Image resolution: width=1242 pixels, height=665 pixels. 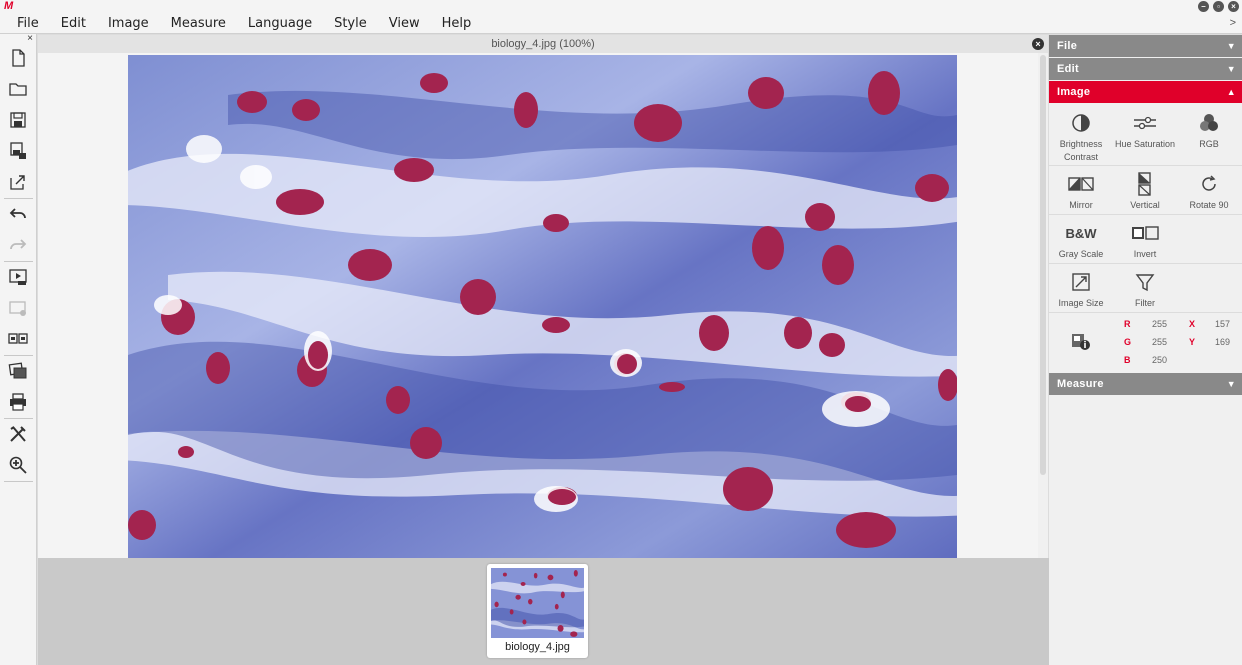 I want to click on title-bar: M – ▫ ×, so click(x=621, y=7).